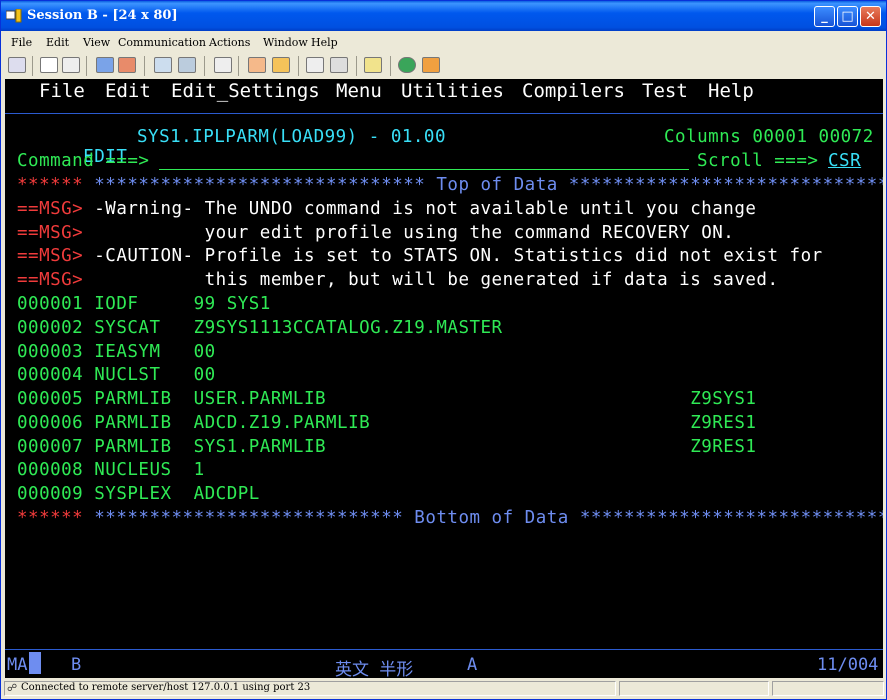 This screenshot has height=700, width=887. What do you see at coordinates (324, 42) in the screenshot?
I see `menu-help: Help` at bounding box center [324, 42].